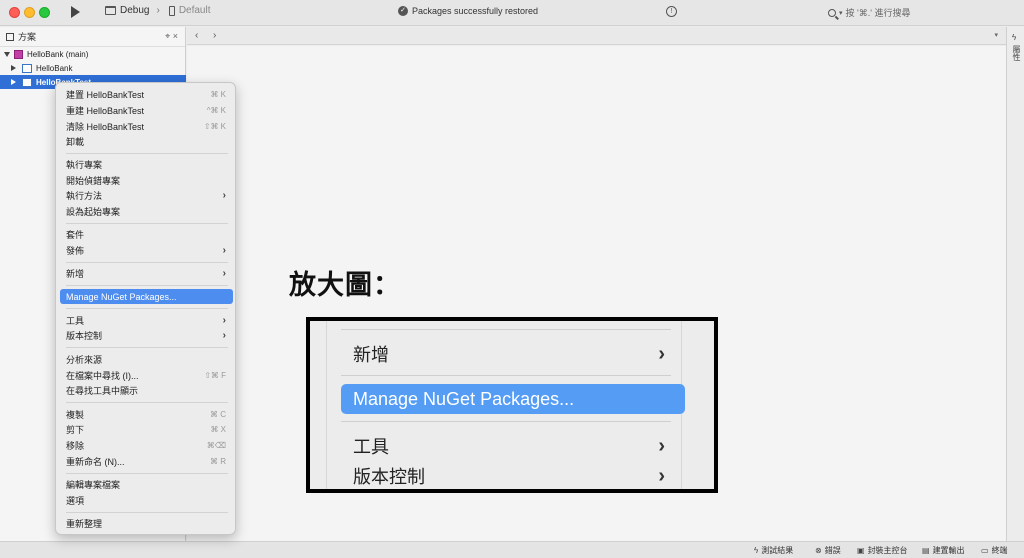  What do you see at coordinates (1016, 53) in the screenshot?
I see `properties-label: 屬性` at bounding box center [1016, 53].